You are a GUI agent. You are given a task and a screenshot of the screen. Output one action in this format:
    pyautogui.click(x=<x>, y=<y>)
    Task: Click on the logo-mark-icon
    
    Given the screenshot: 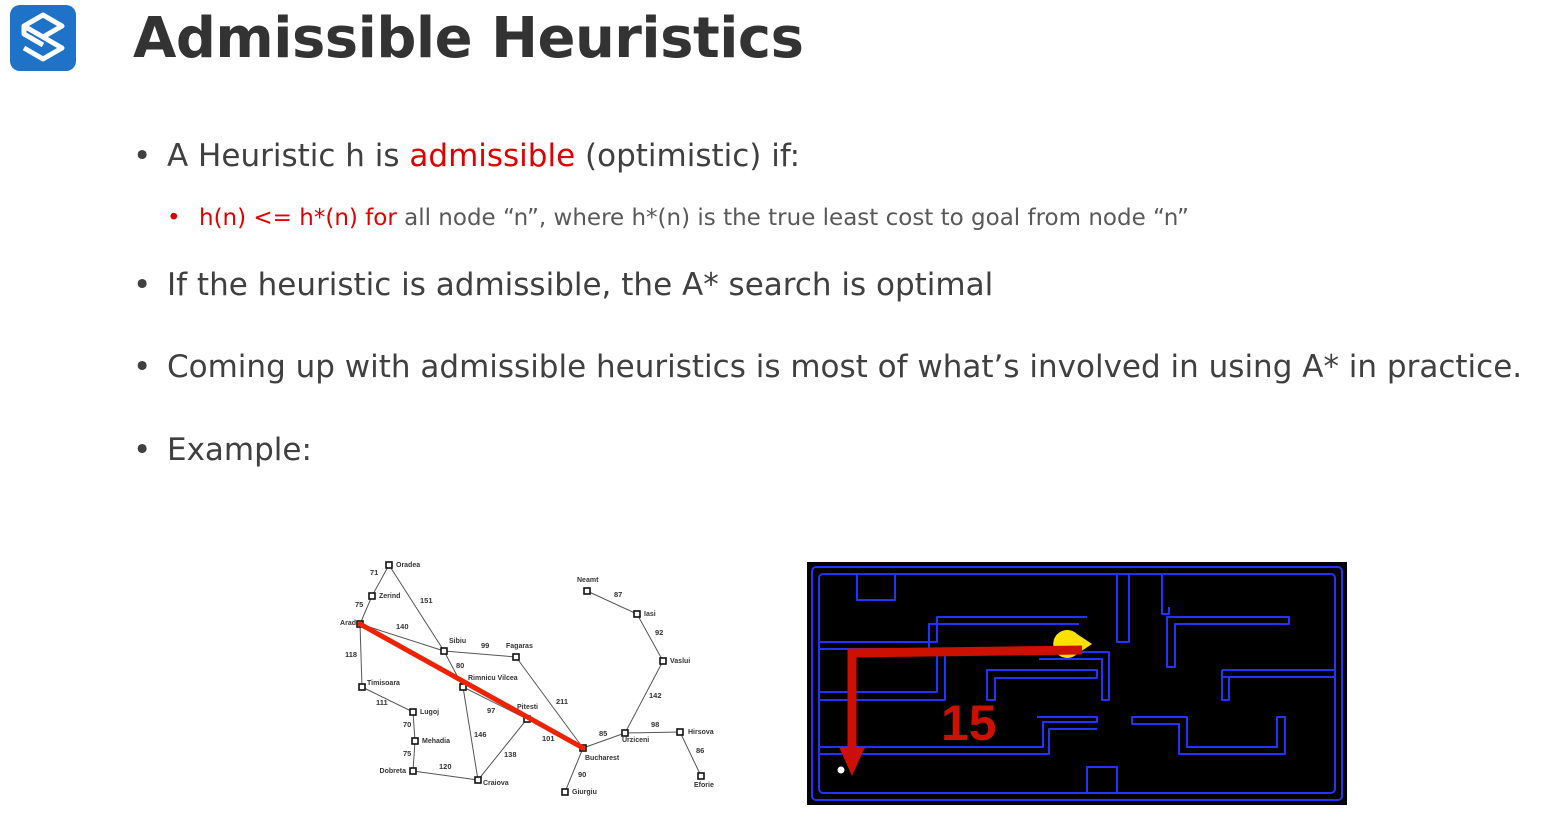 What is the action you would take?
    pyautogui.click(x=43, y=37)
    